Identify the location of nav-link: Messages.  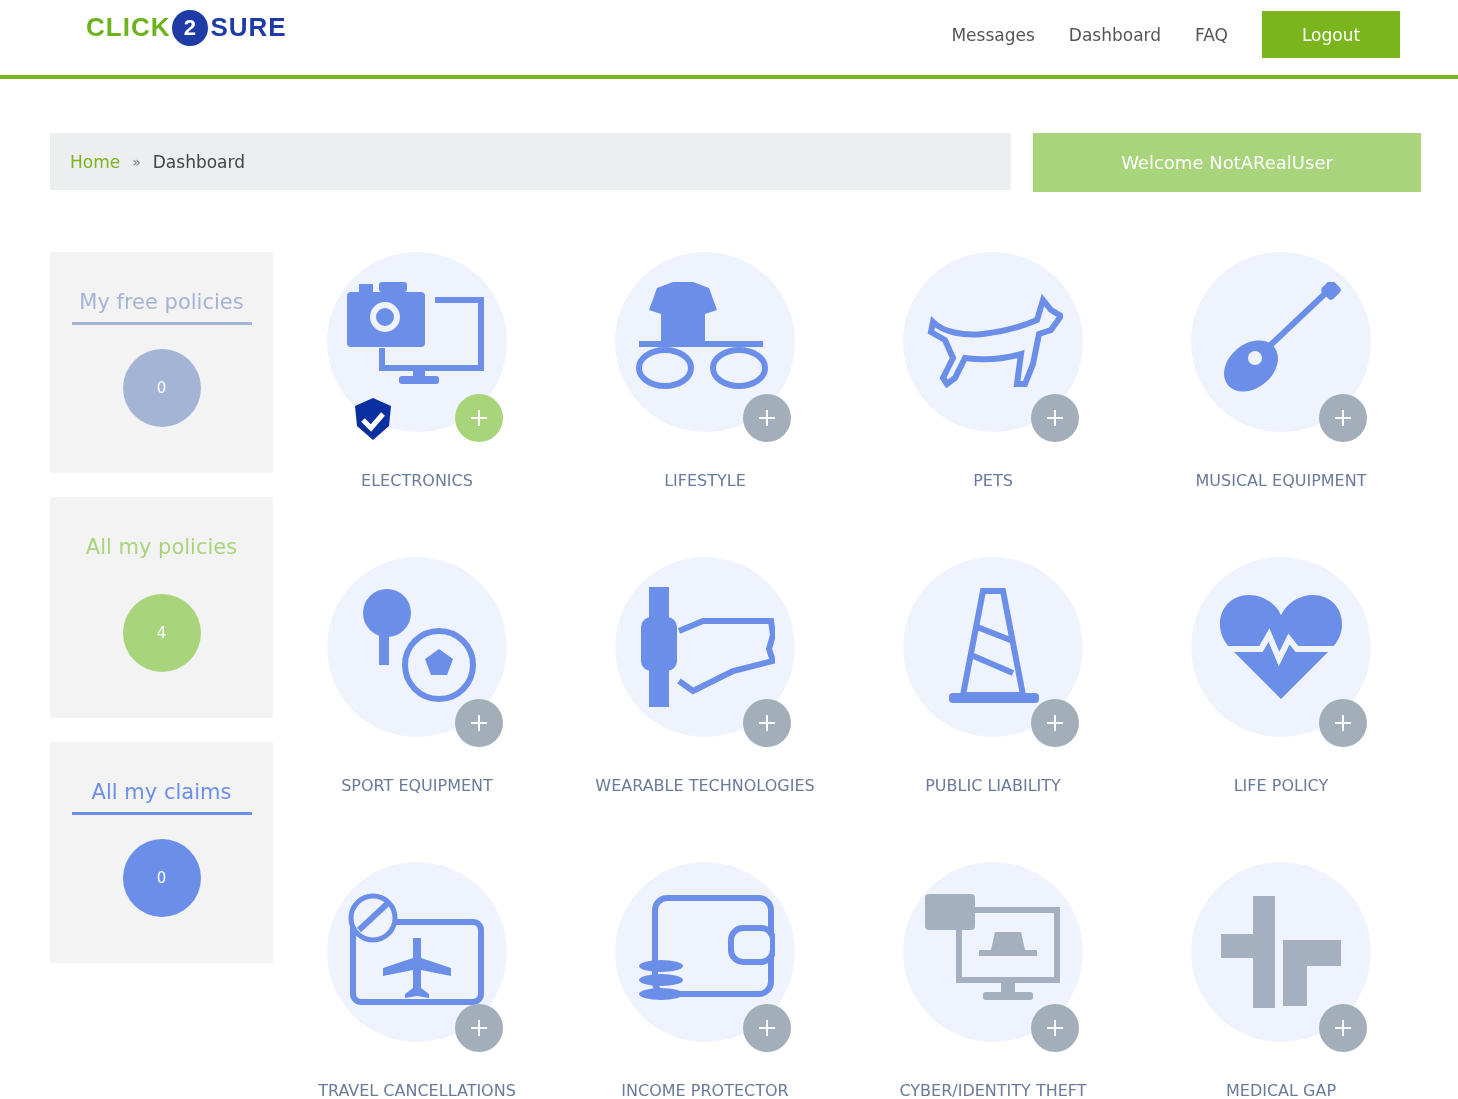
(993, 34).